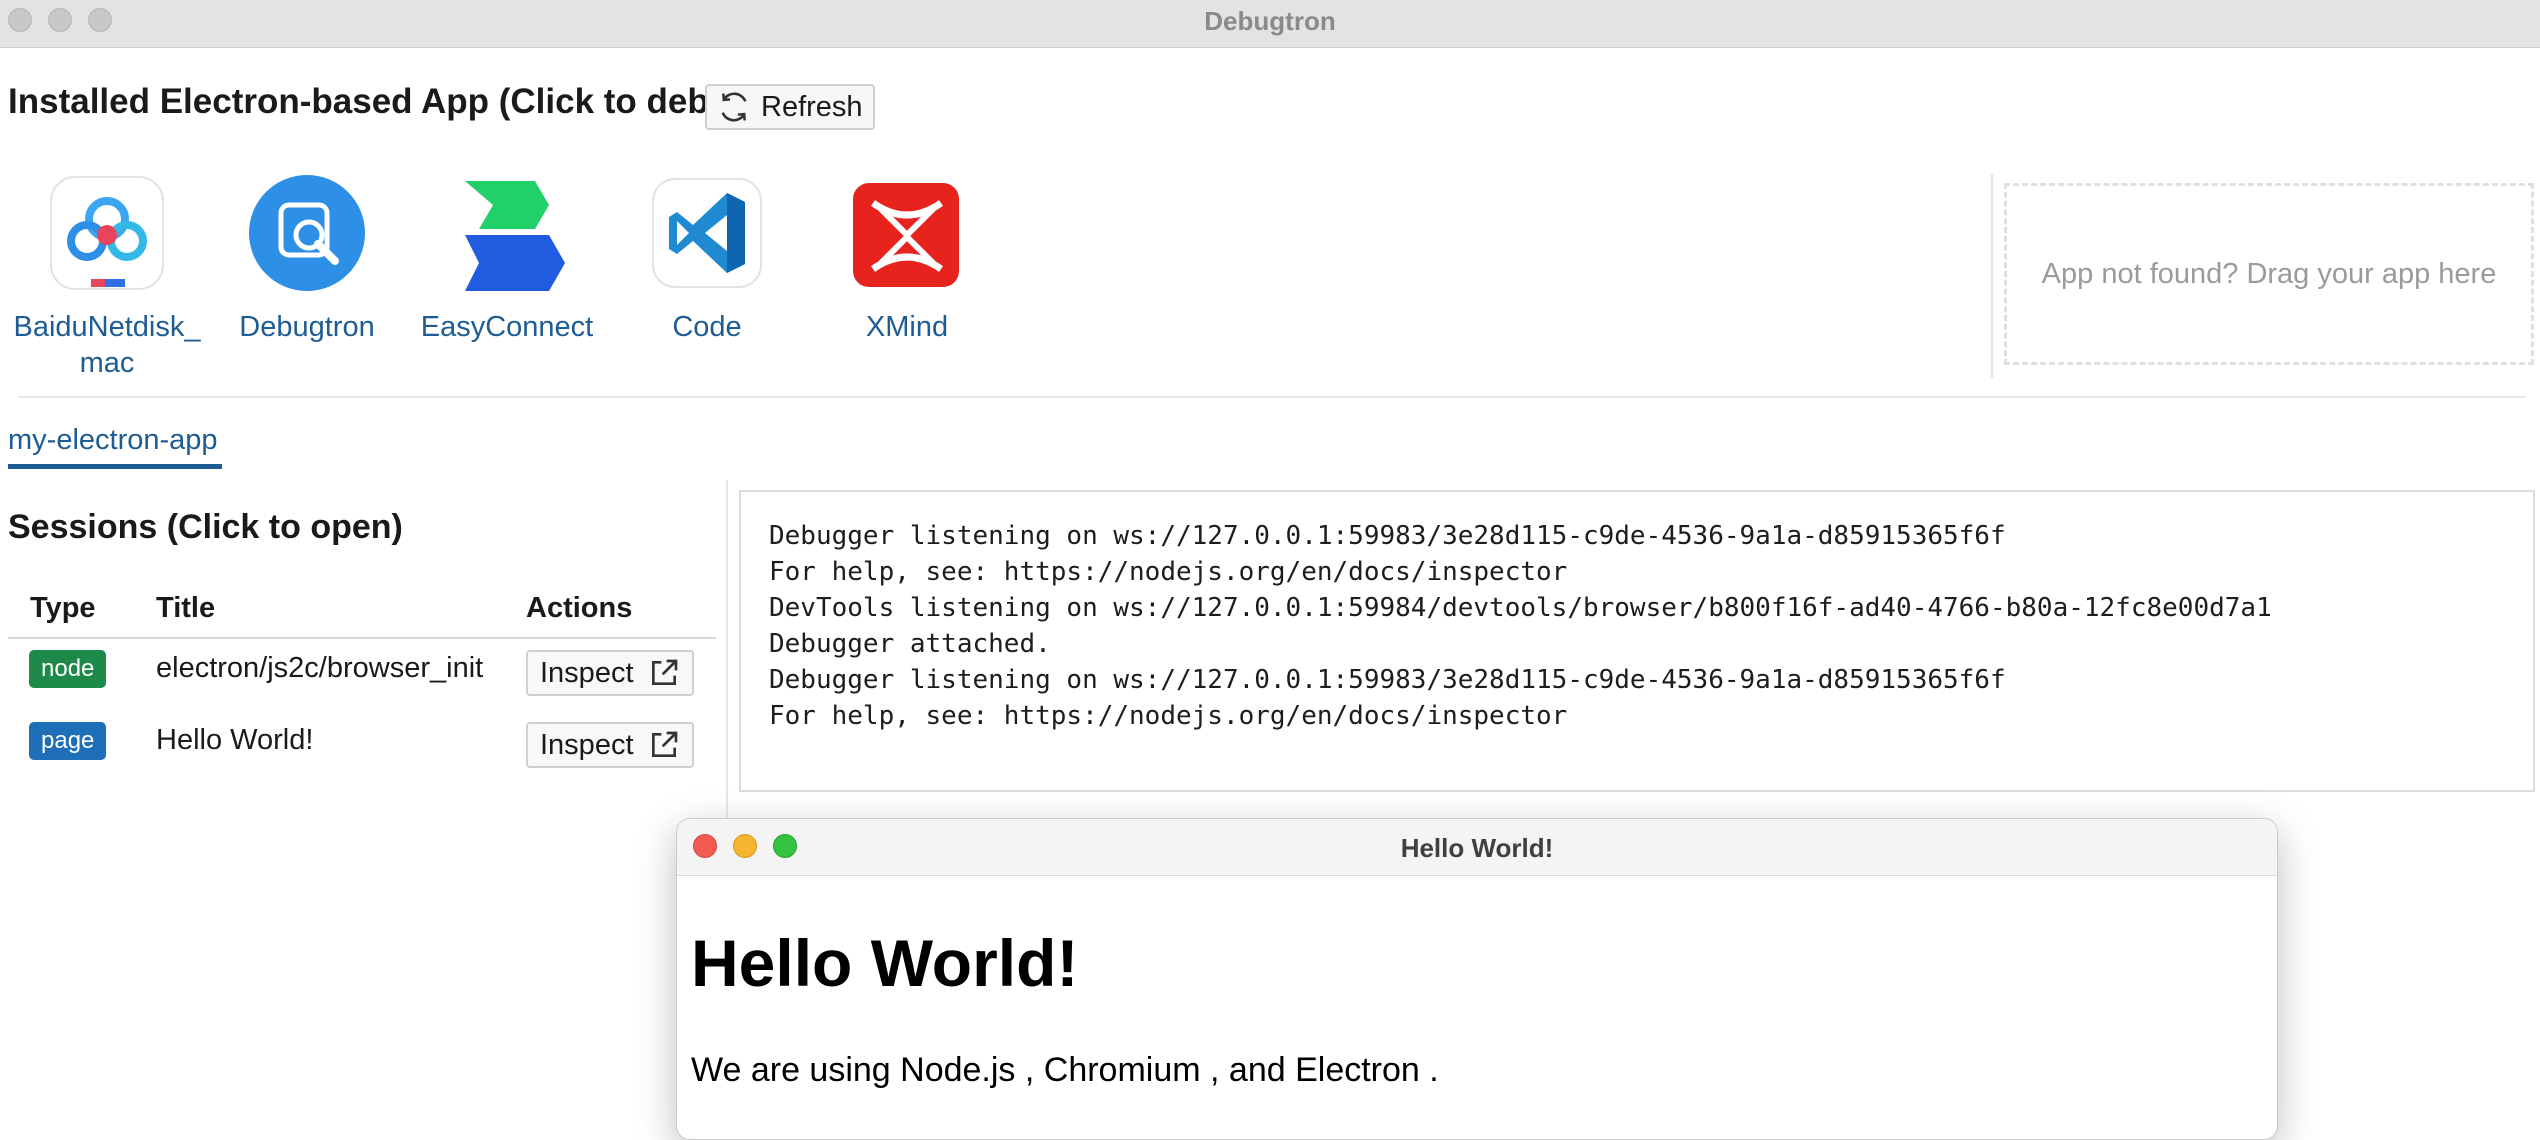 This screenshot has height=1140, width=2540. I want to click on app-item-debugtron: Debugtron, so click(307, 260).